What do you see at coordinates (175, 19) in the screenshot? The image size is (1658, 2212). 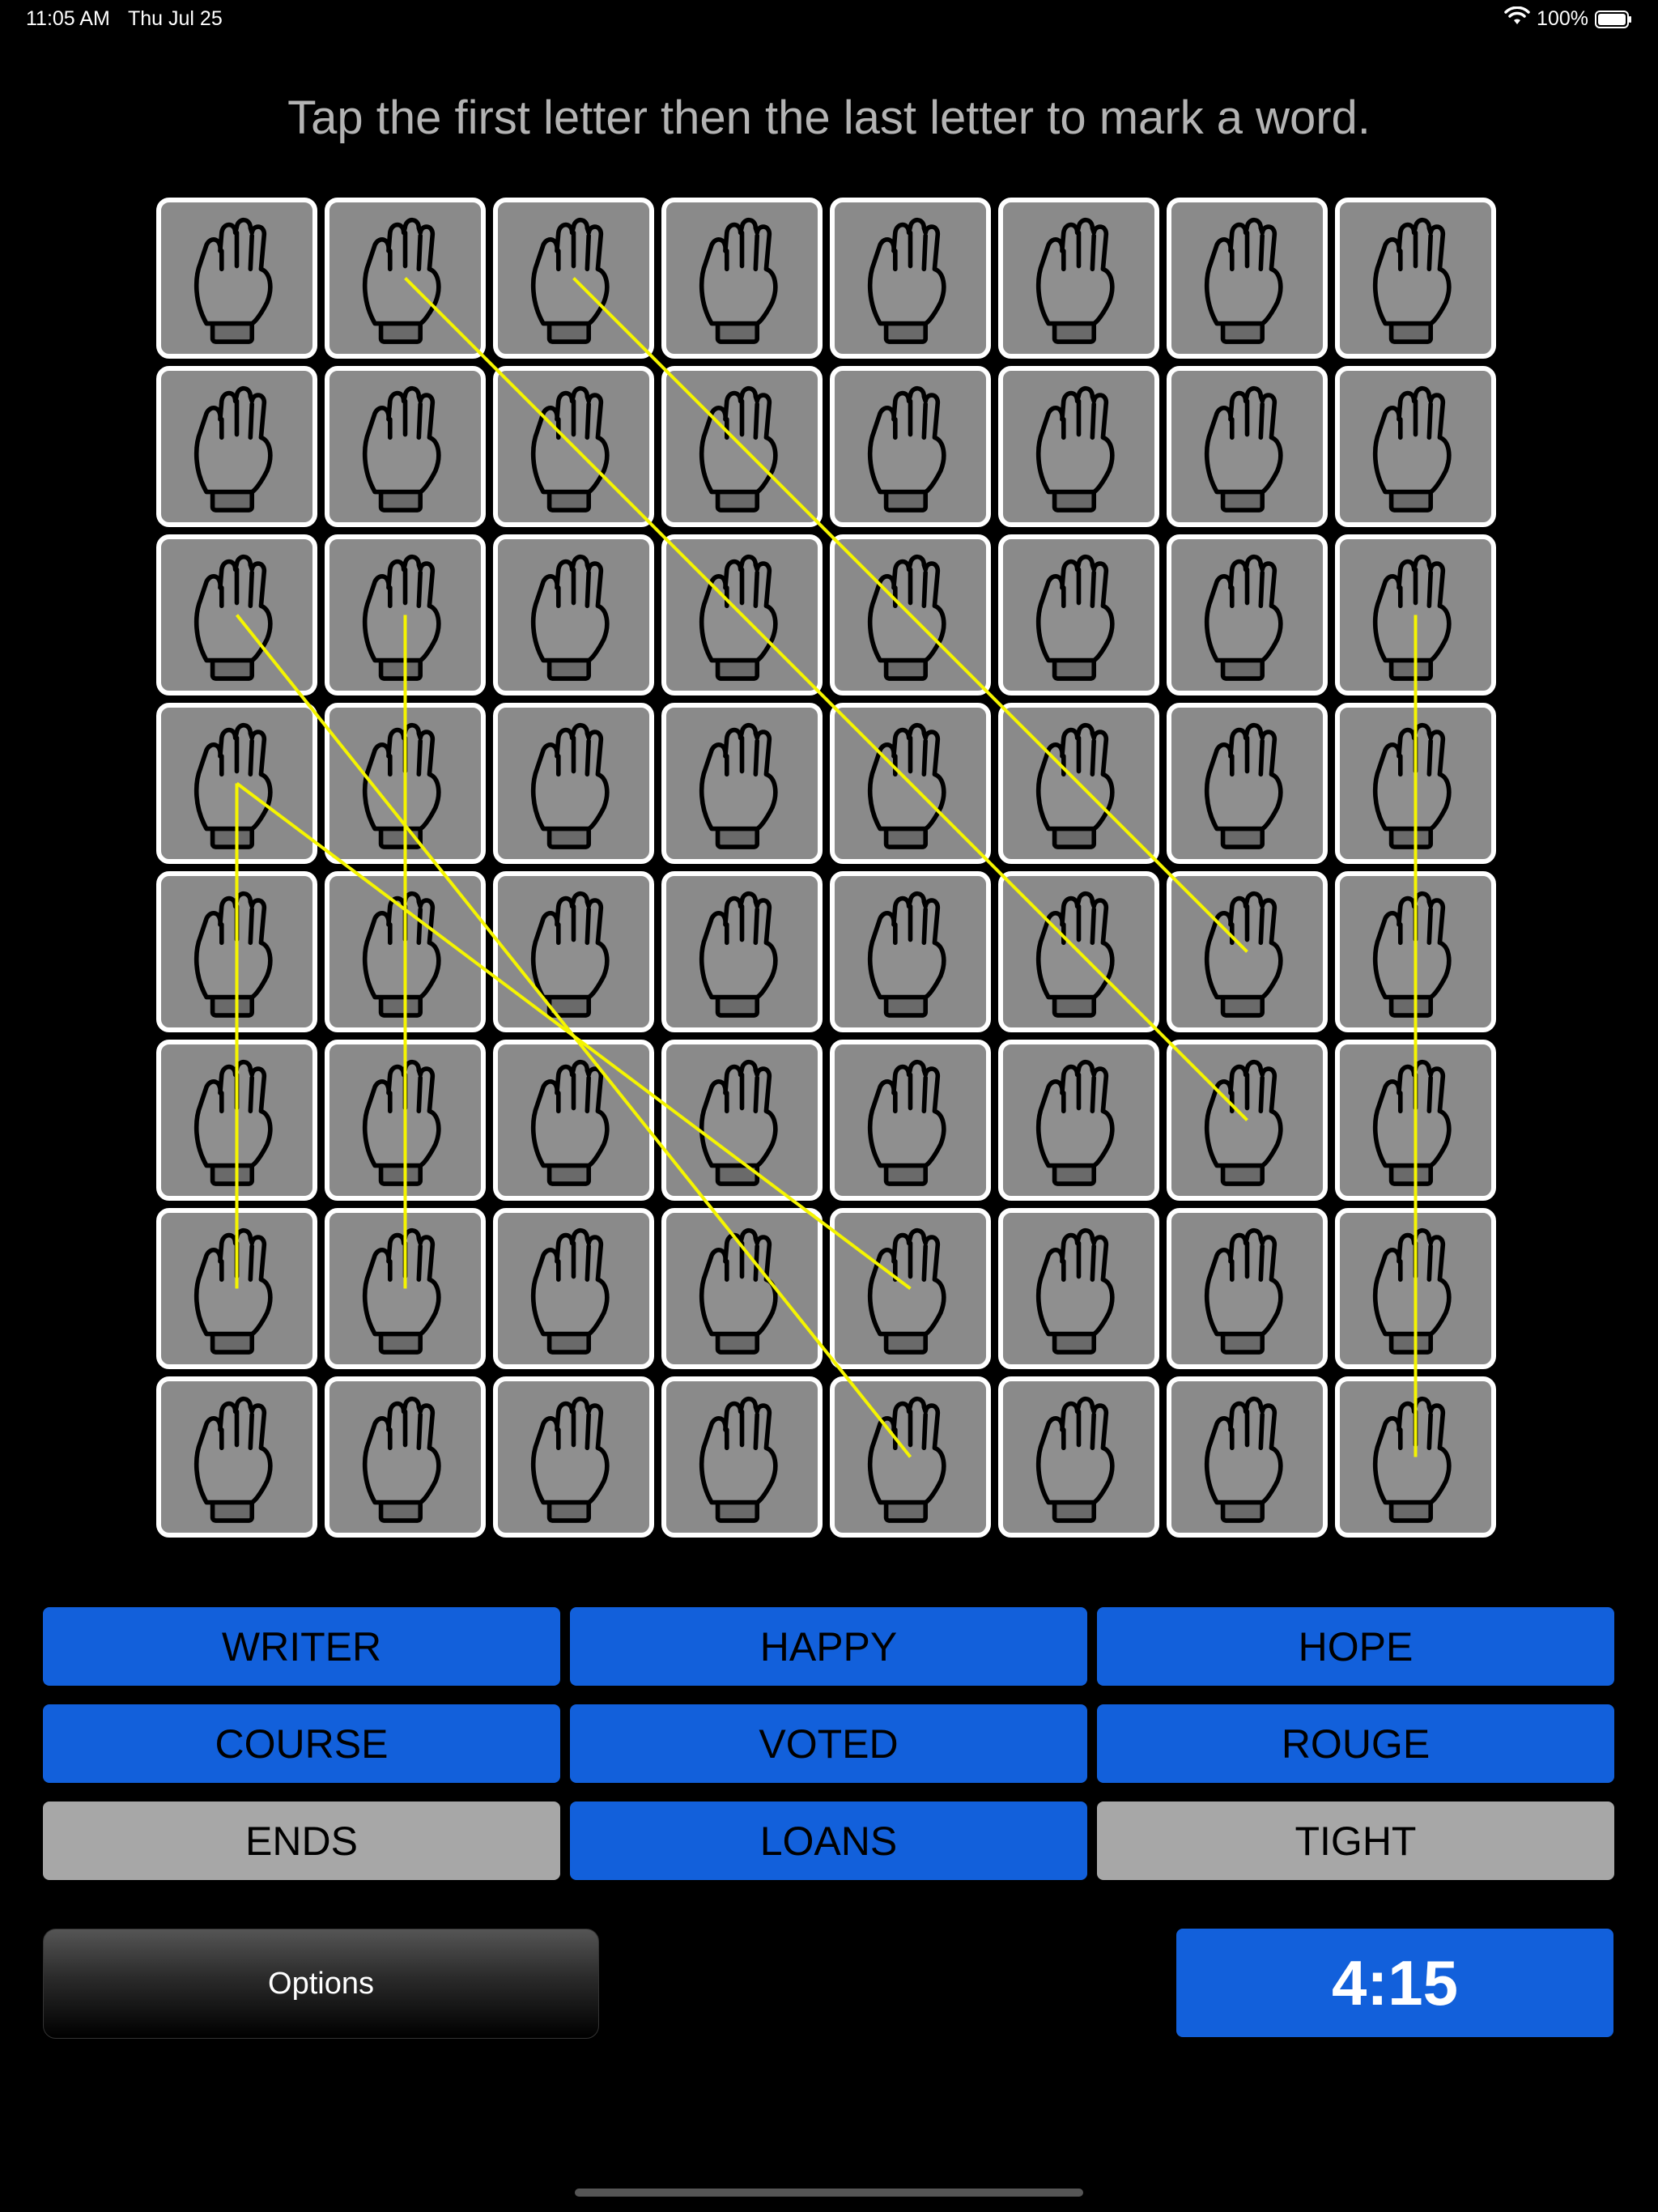 I see `status-date: Thu Jul 25` at bounding box center [175, 19].